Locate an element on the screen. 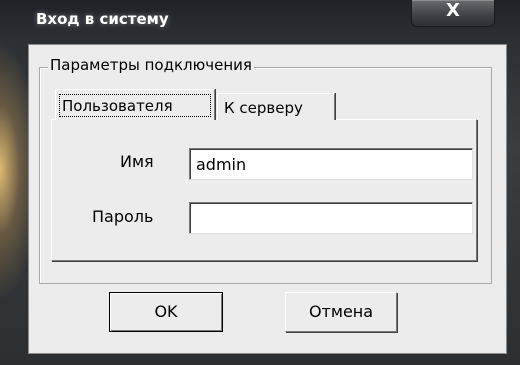 Image resolution: width=520 pixels, height=365 pixels. username-input is located at coordinates (331, 164).